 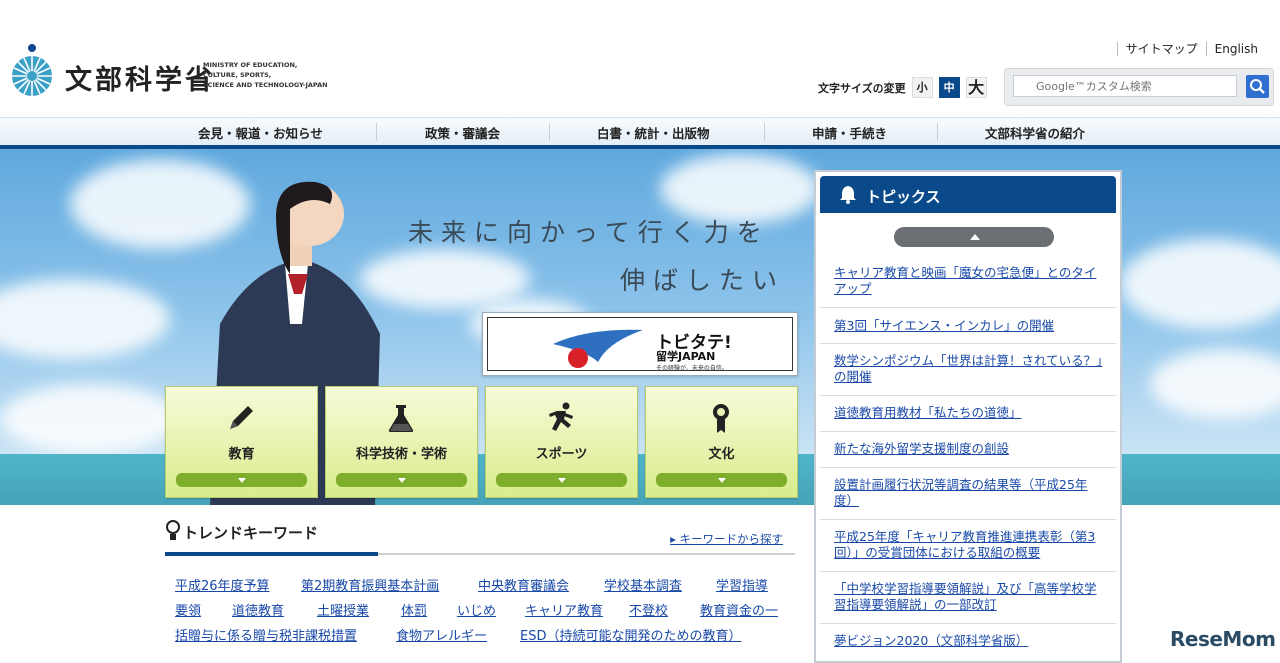 I want to click on search-button, so click(x=1257, y=86).